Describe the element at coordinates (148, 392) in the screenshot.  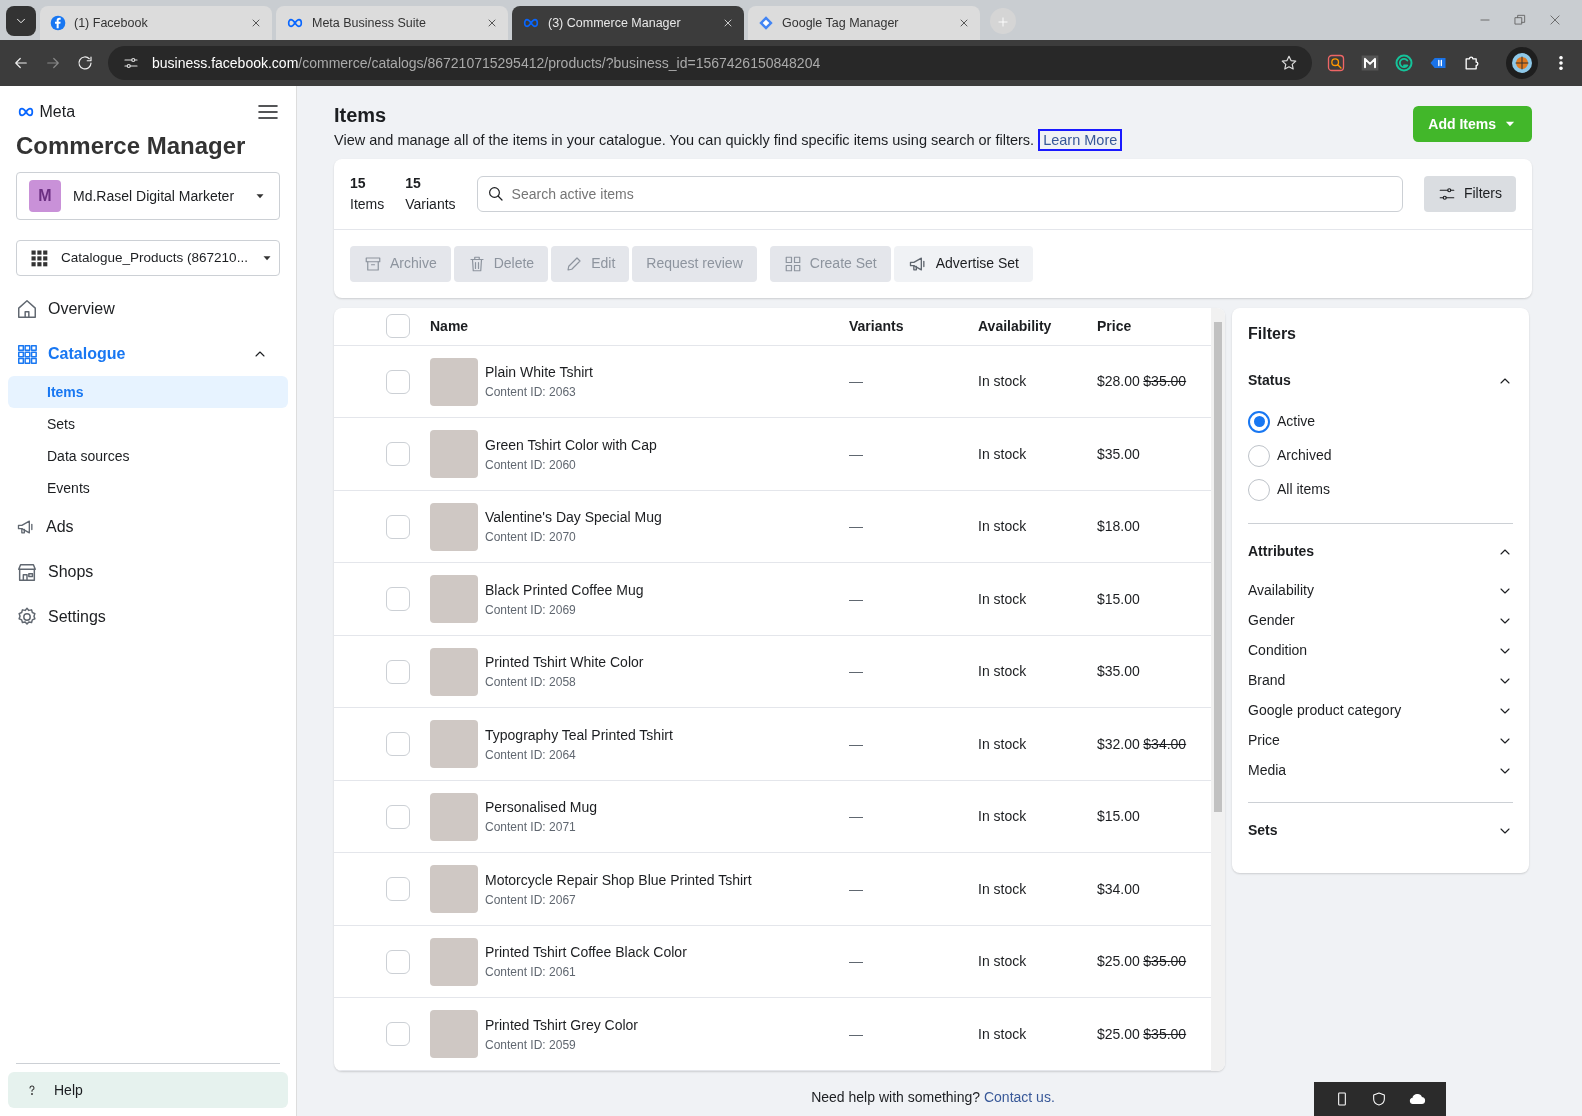
I see `sidebar-subitem: Items` at that location.